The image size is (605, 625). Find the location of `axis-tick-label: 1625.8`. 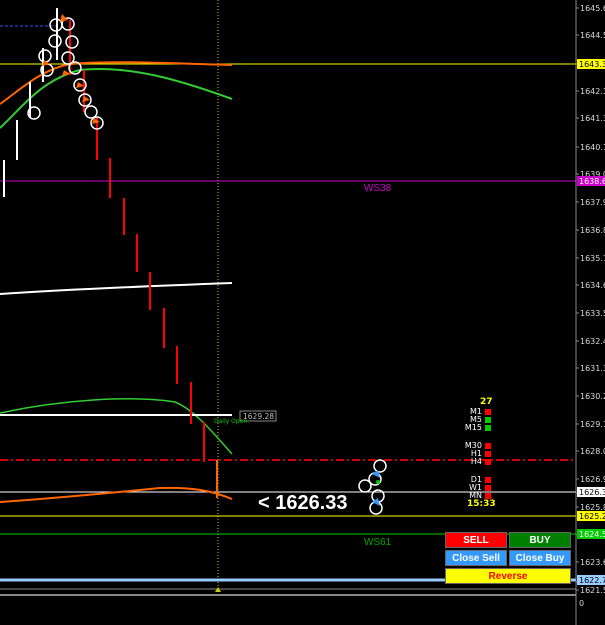

axis-tick-label: 1625.8 is located at coordinates (592, 507).